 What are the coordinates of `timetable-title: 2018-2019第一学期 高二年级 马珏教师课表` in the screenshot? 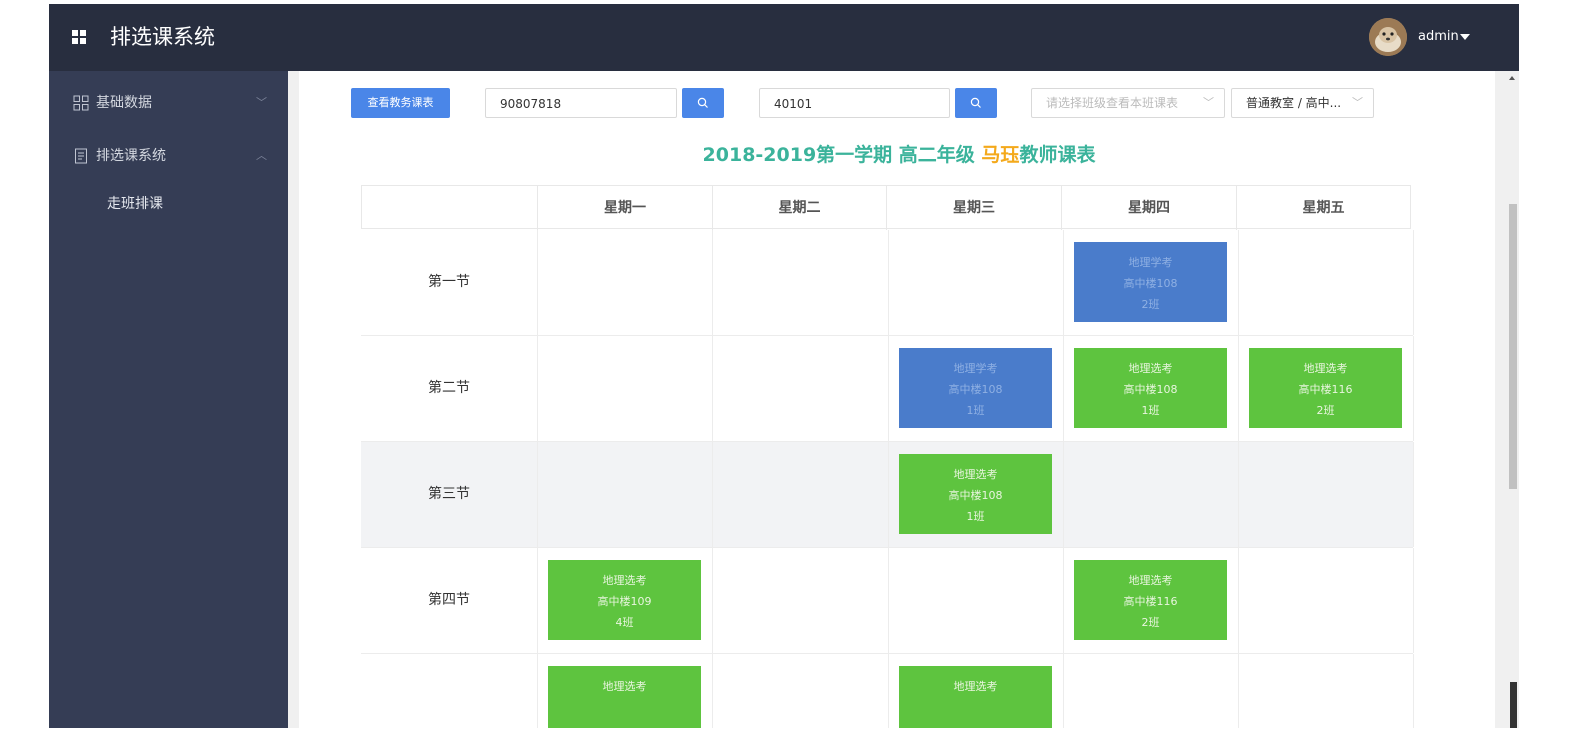 It's located at (897, 155).